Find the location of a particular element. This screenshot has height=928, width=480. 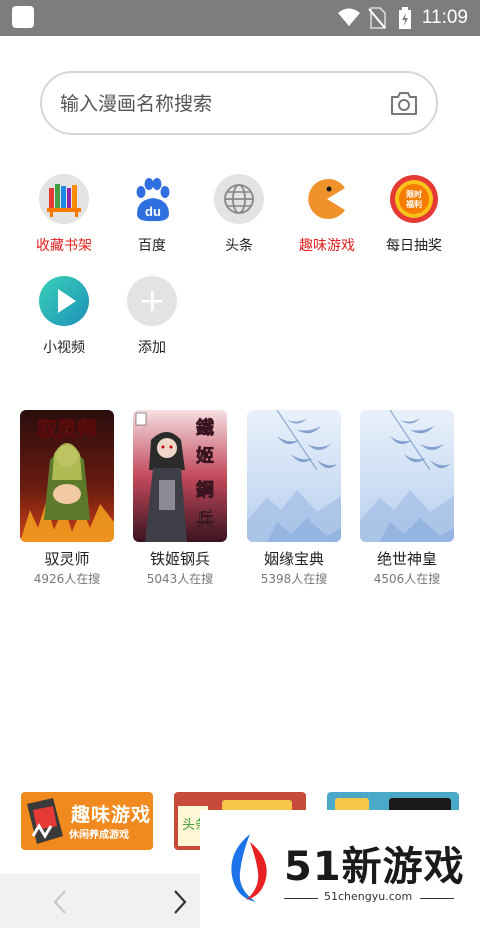

comic-cover: 驭灵师 is located at coordinates (67, 476).